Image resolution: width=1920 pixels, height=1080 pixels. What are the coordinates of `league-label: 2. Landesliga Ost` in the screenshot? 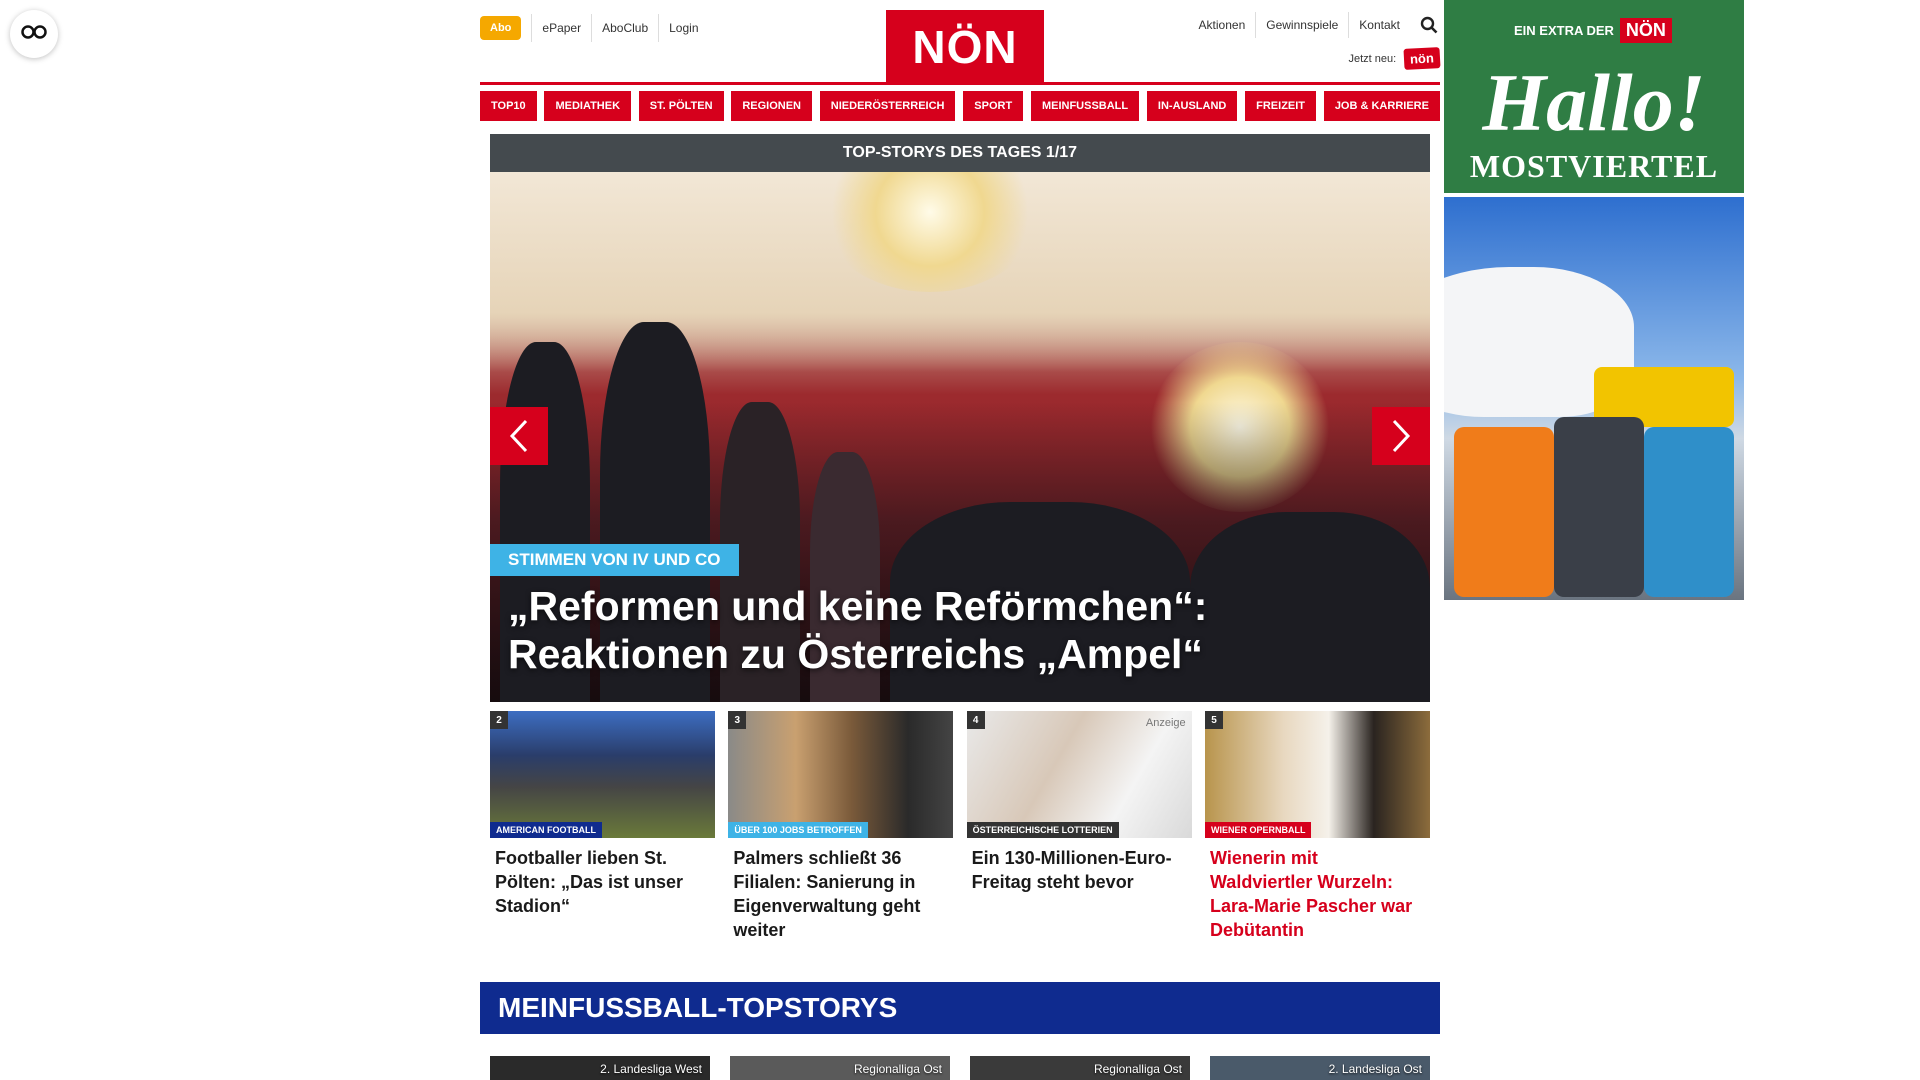 It's located at (1375, 1069).